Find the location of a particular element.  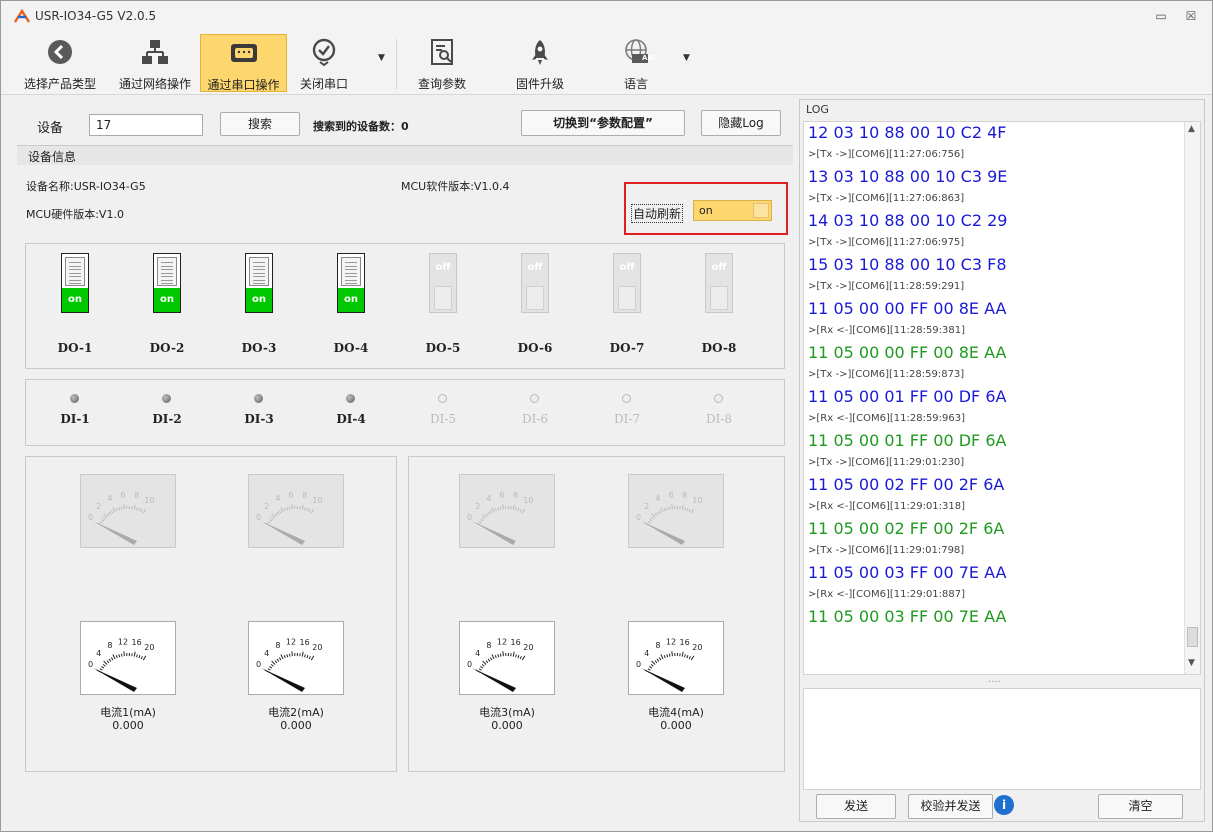

switch-state: on is located at coordinates (167, 300).